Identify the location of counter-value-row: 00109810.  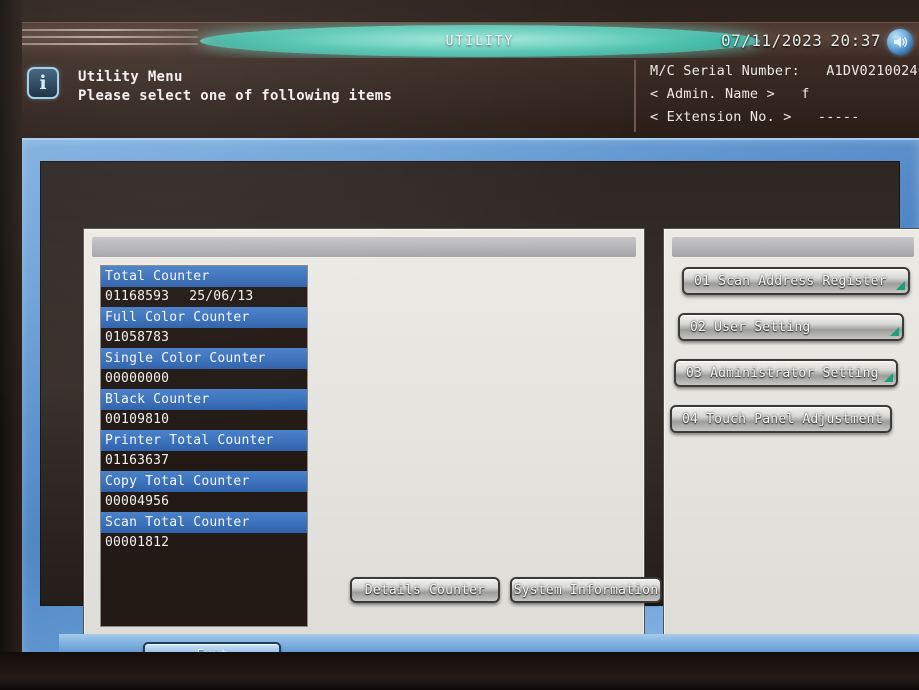
(204, 420).